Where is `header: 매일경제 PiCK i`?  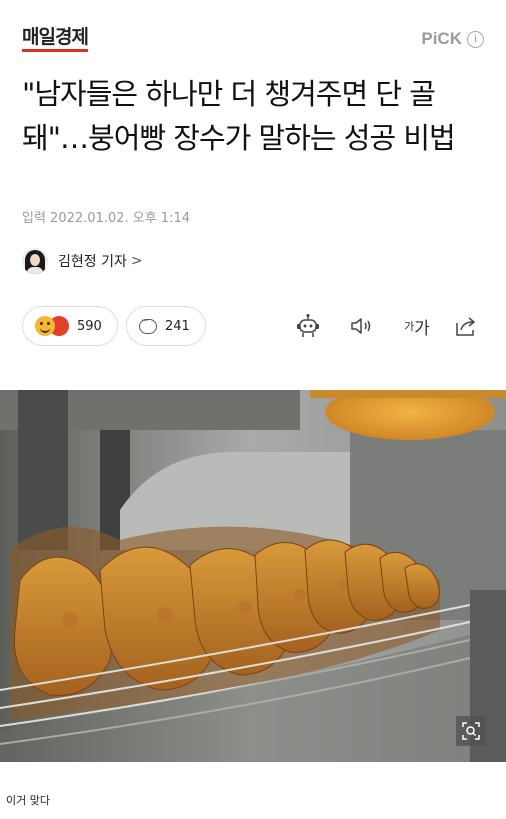 header: 매일경제 PiCK i is located at coordinates (253, 41).